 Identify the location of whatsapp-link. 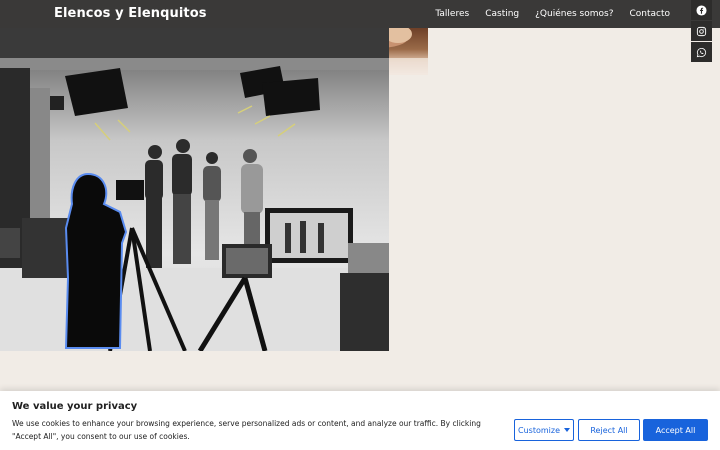
(701, 52).